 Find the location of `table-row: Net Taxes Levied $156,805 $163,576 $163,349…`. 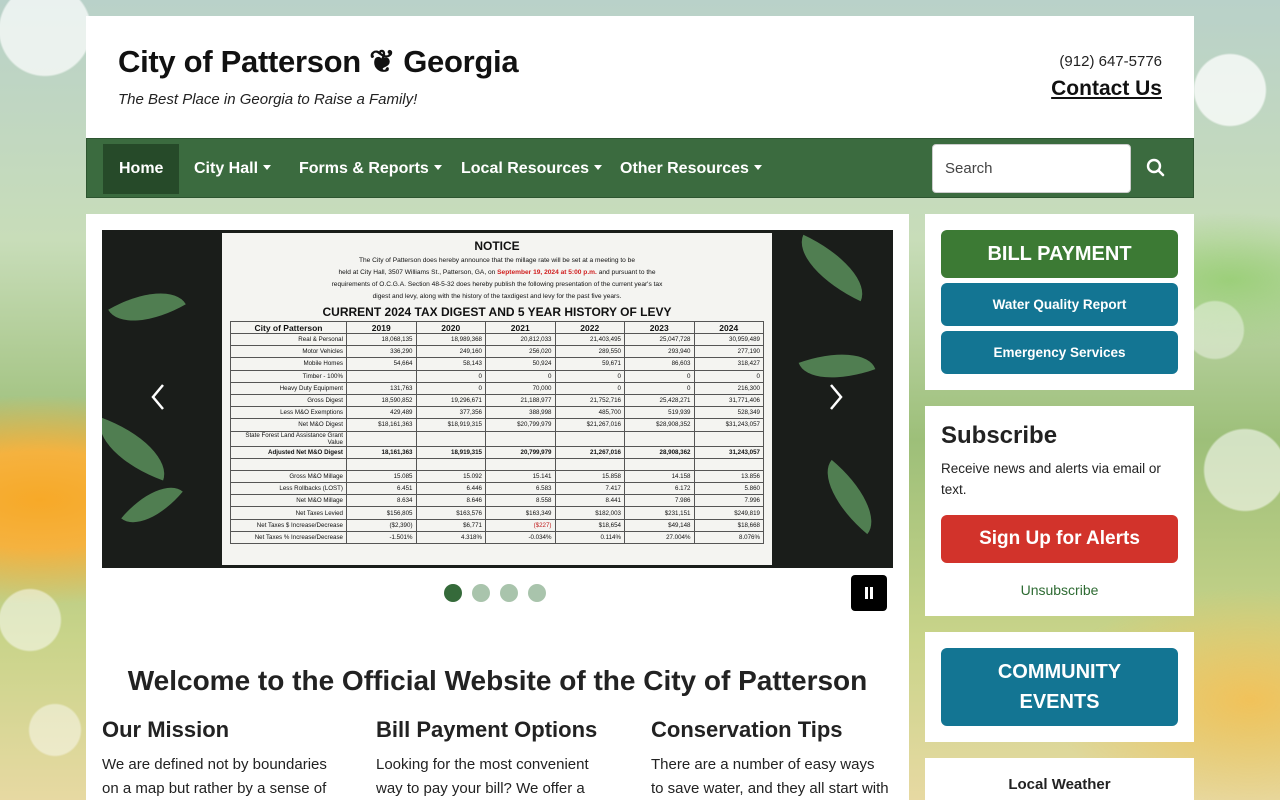

table-row: Net Taxes Levied $156,805 $163,576 $163,349… is located at coordinates (497, 513).